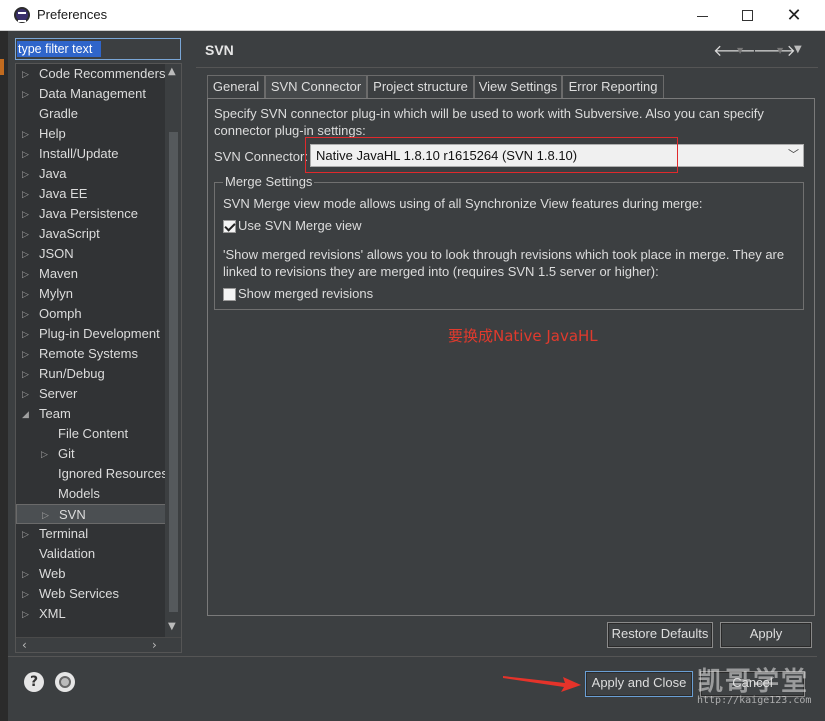 The image size is (825, 721). I want to click on apply-button: Apply, so click(766, 635).